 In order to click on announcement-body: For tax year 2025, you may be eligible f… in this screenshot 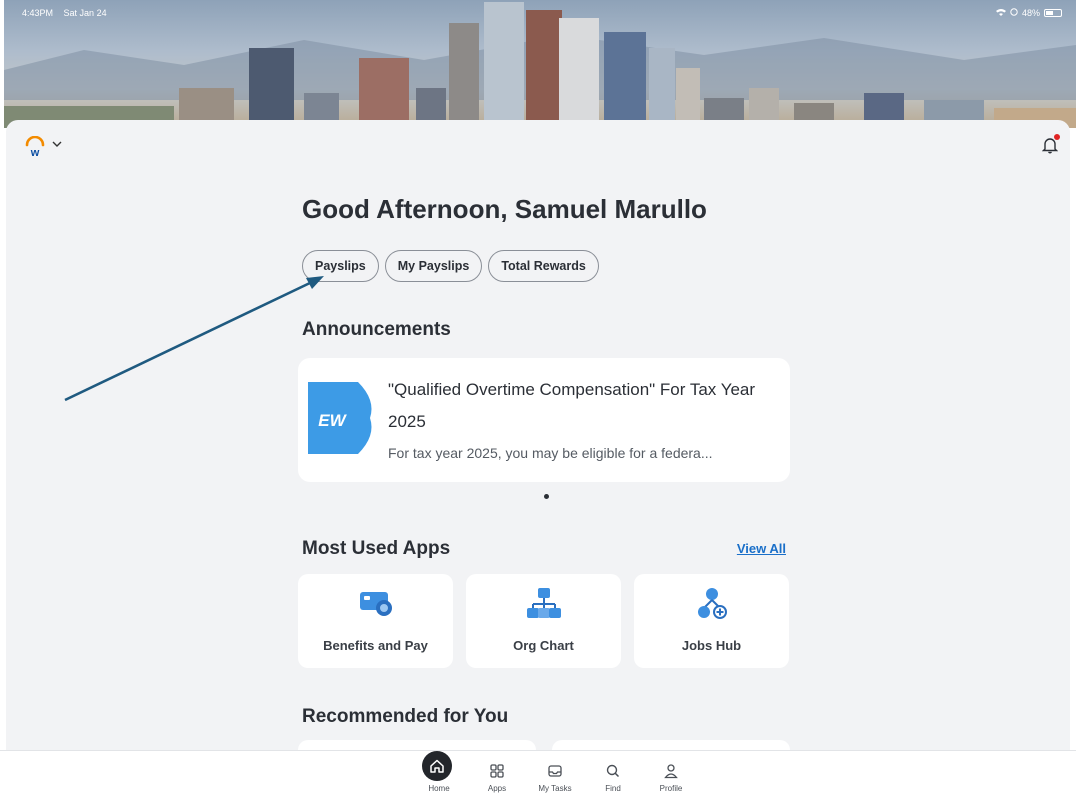, I will do `click(550, 453)`.